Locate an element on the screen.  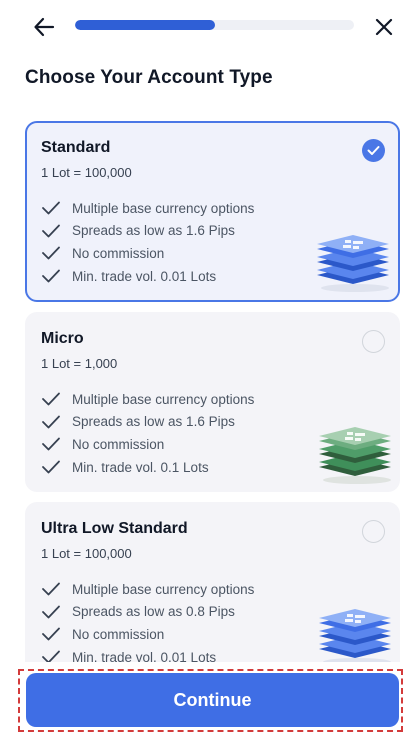
feature-text: Min. trade vol. 0.1 Lots is located at coordinates (140, 467).